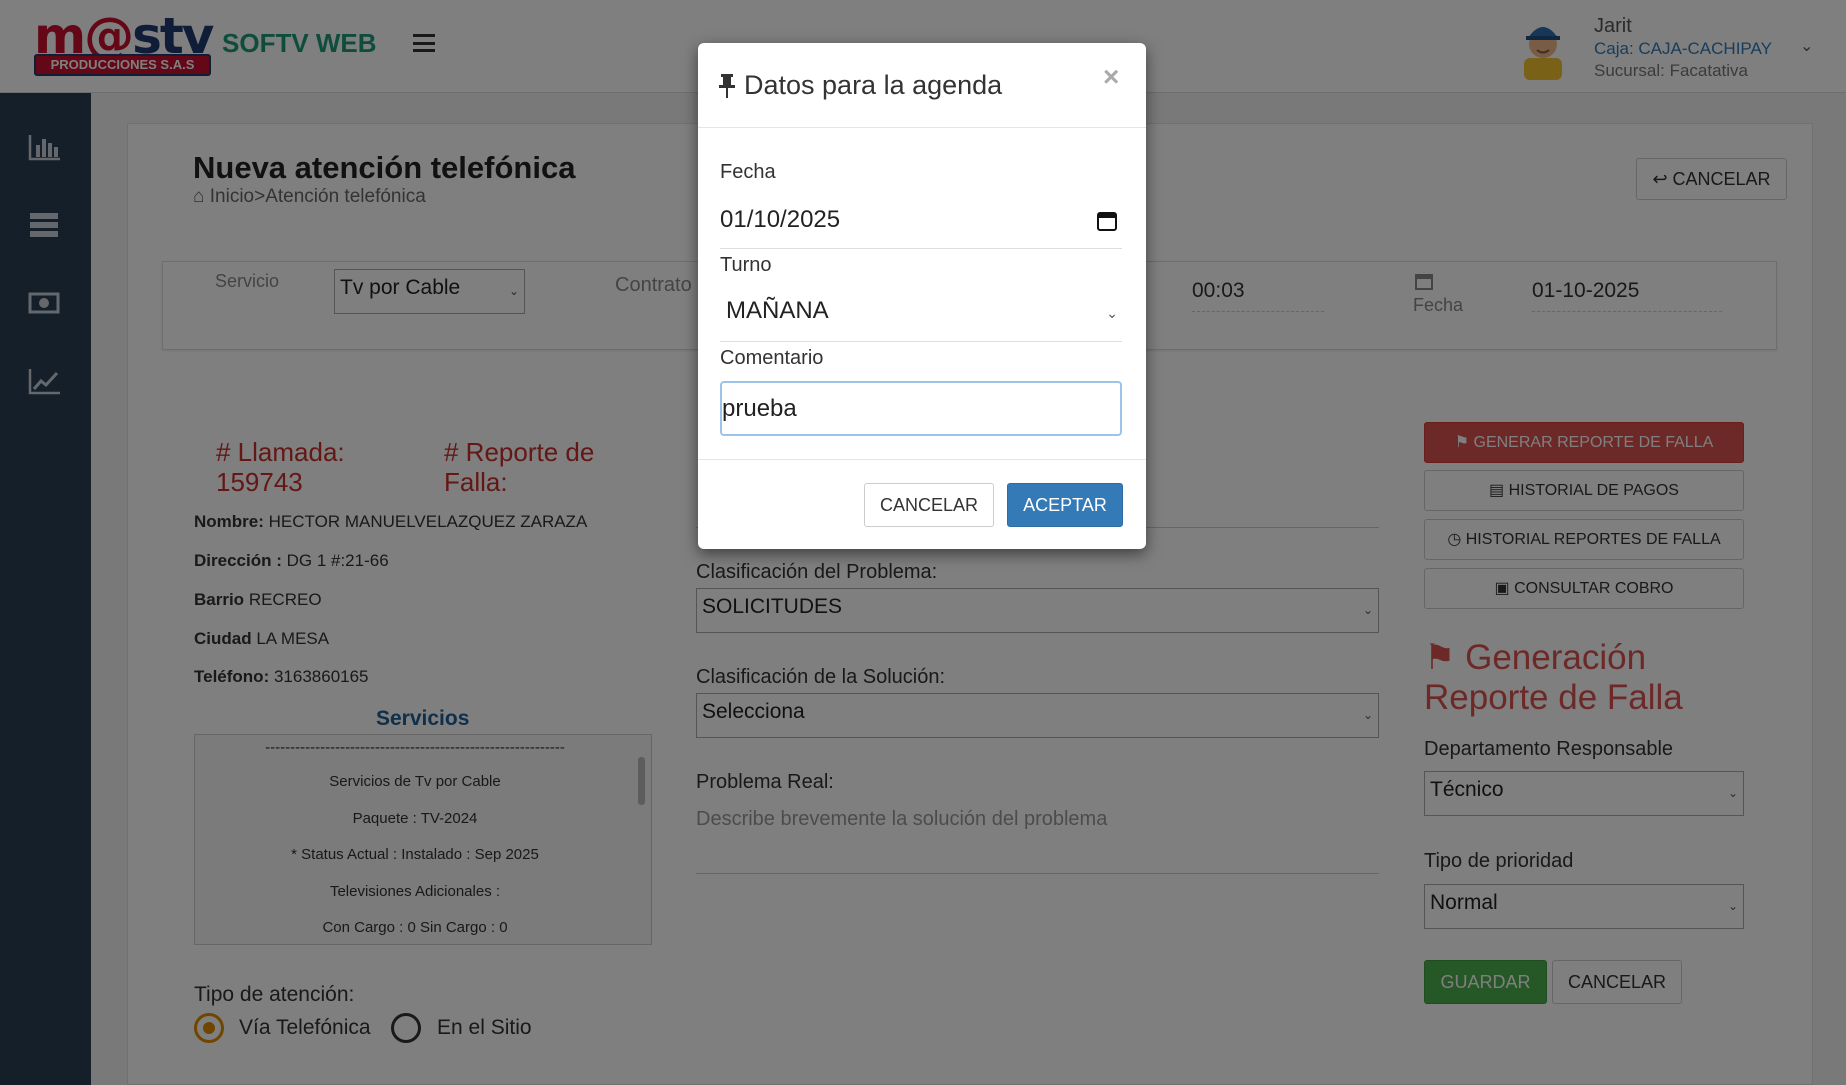  I want to click on modal-fecha-value: 01/10/2025, so click(780, 219).